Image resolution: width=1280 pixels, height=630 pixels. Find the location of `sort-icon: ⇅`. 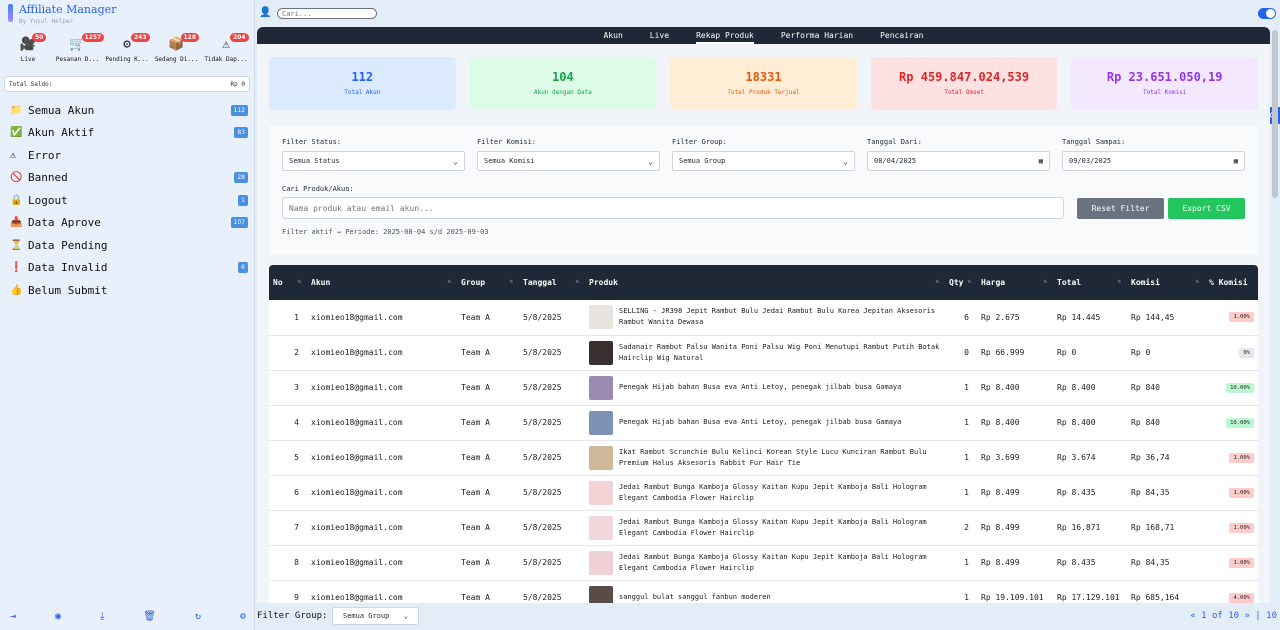

sort-icon: ⇅ is located at coordinates (1119, 281).